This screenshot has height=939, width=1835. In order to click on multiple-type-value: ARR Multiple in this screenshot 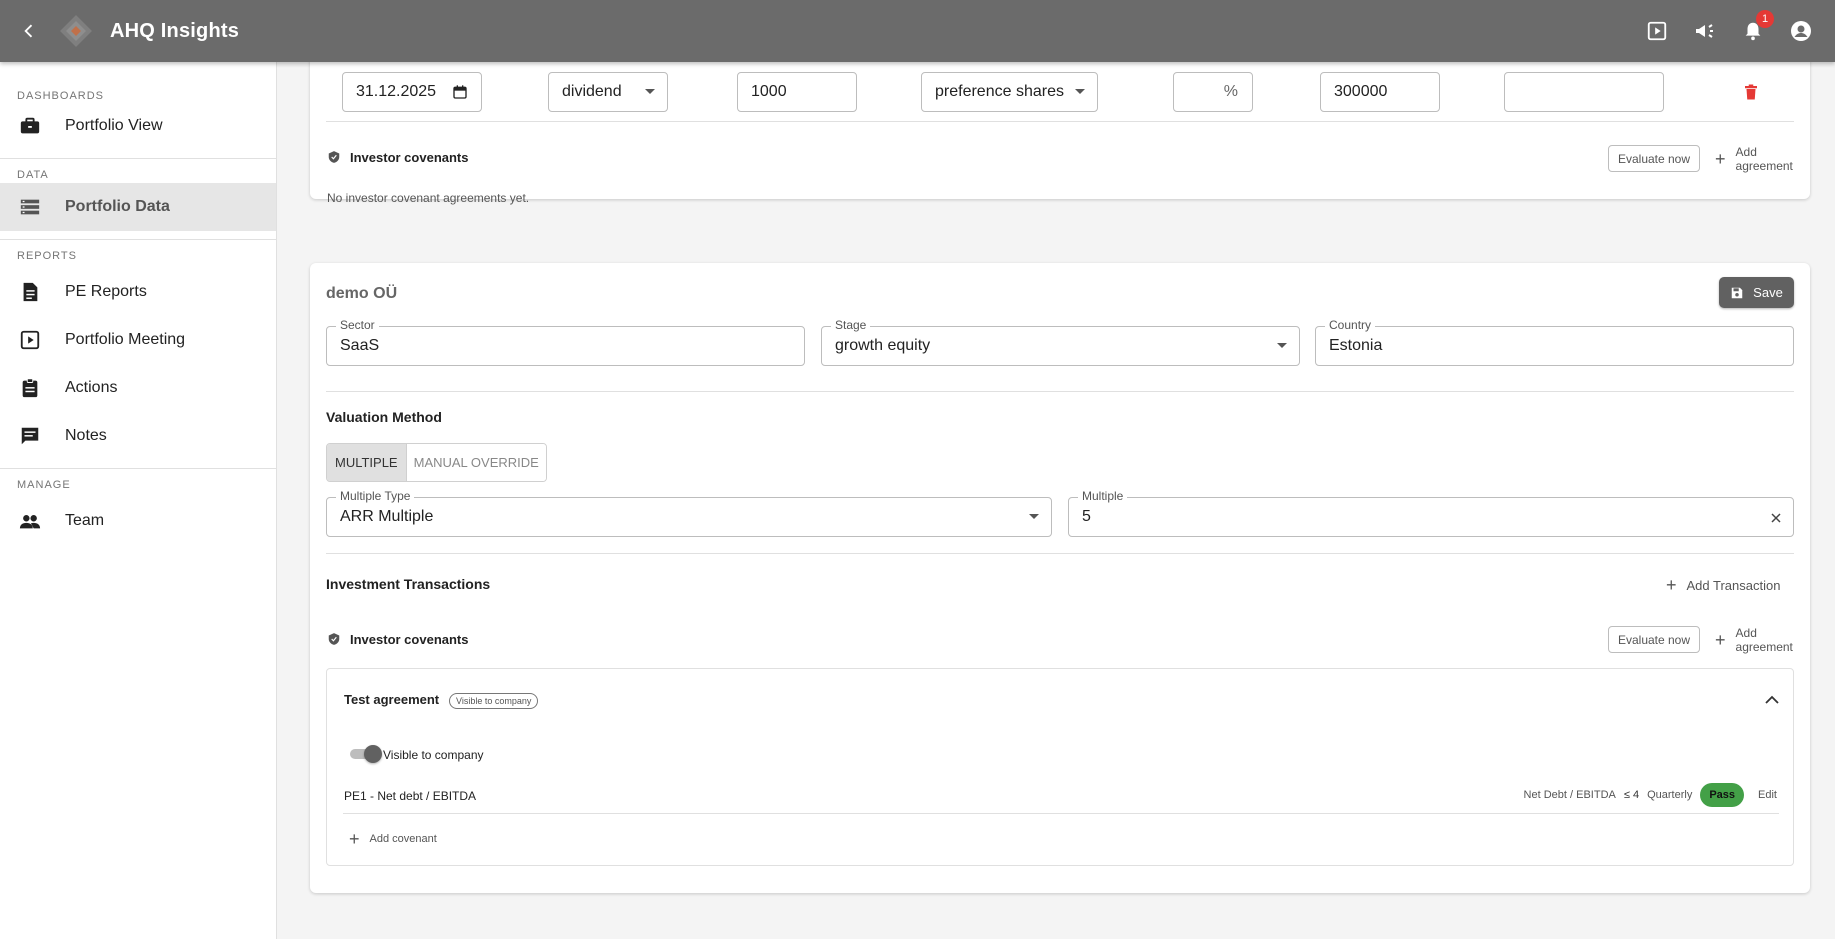, I will do `click(387, 516)`.